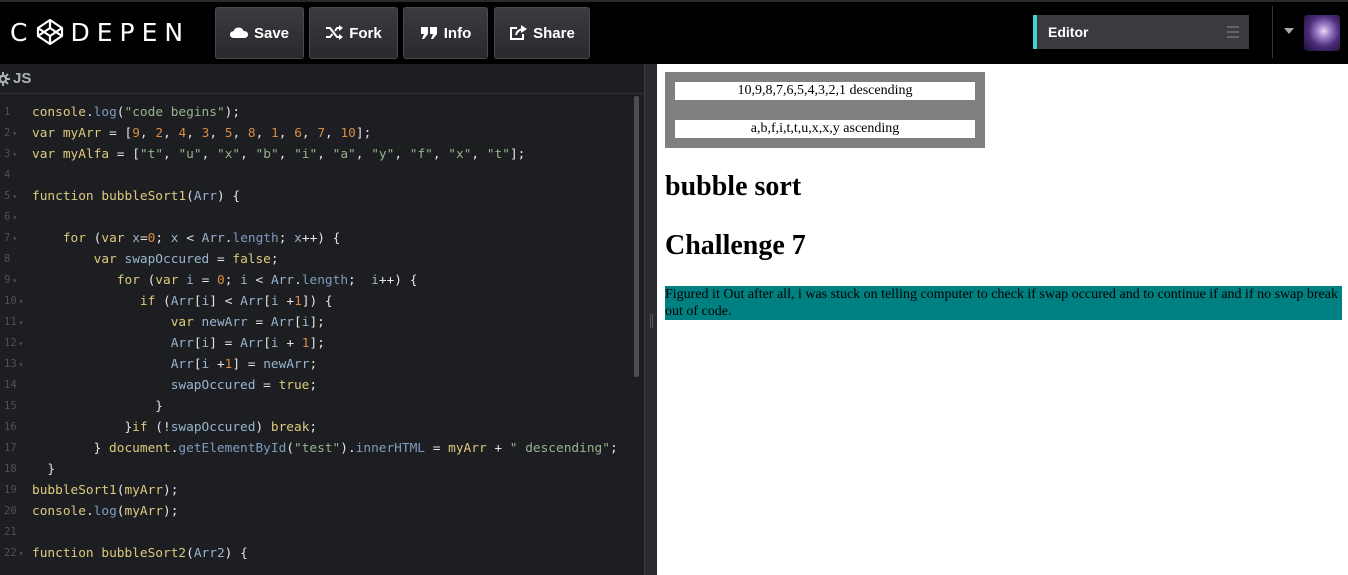 The width and height of the screenshot is (1348, 575). What do you see at coordinates (317, 175) in the screenshot?
I see `code-line: 4` at bounding box center [317, 175].